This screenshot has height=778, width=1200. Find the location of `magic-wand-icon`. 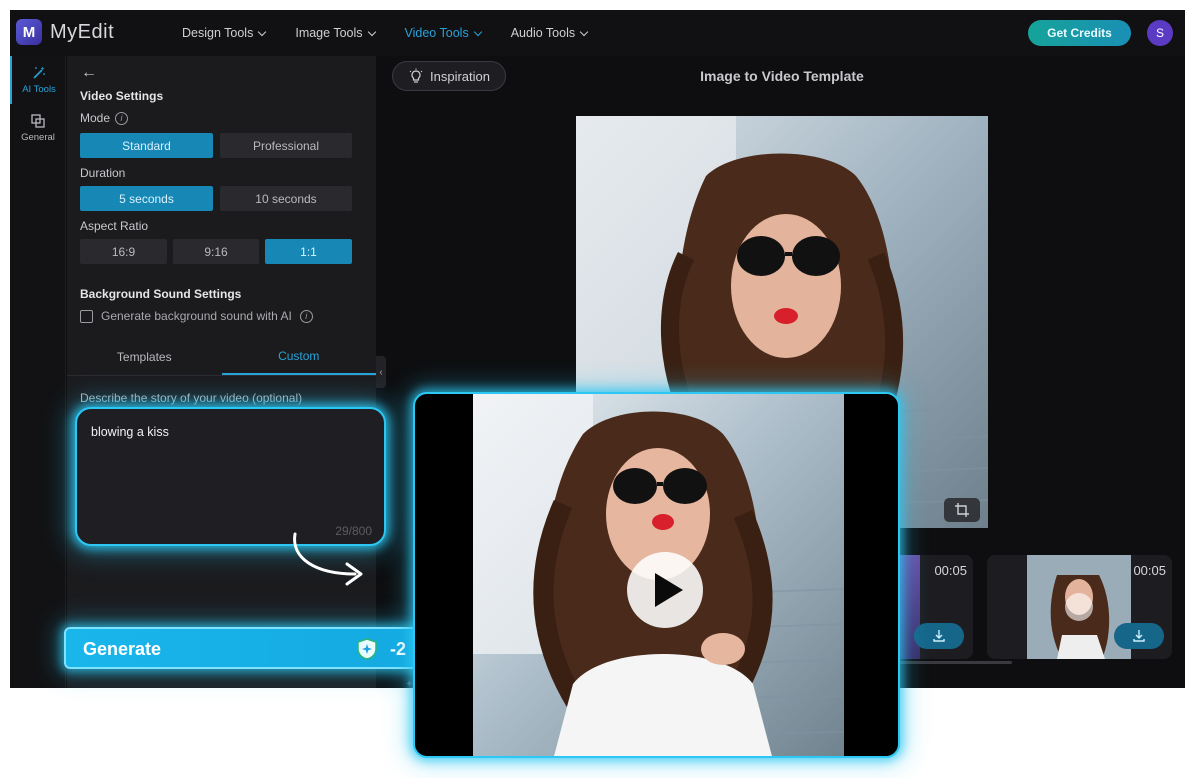

magic-wand-icon is located at coordinates (39, 72).